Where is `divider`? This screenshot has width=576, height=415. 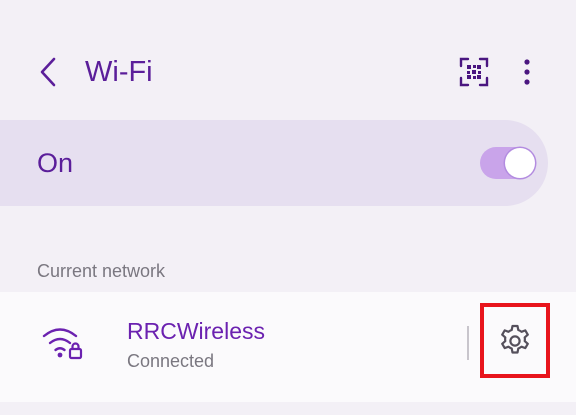 divider is located at coordinates (468, 343).